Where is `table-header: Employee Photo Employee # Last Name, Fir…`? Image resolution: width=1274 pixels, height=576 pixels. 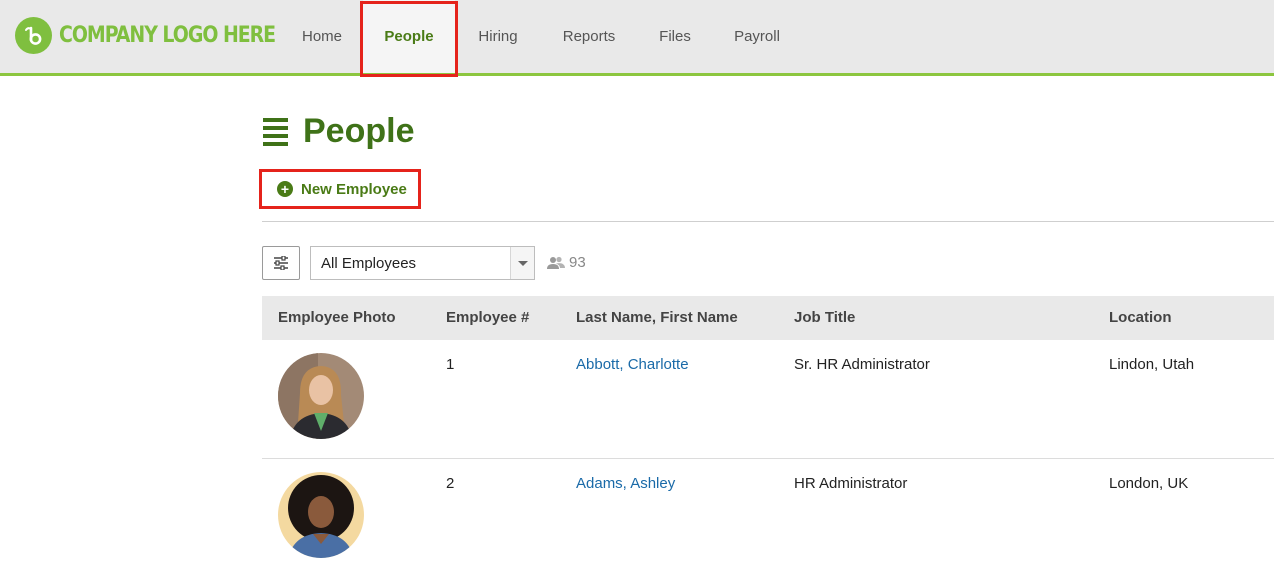
table-header: Employee Photo Employee # Last Name, Fir… is located at coordinates (768, 318).